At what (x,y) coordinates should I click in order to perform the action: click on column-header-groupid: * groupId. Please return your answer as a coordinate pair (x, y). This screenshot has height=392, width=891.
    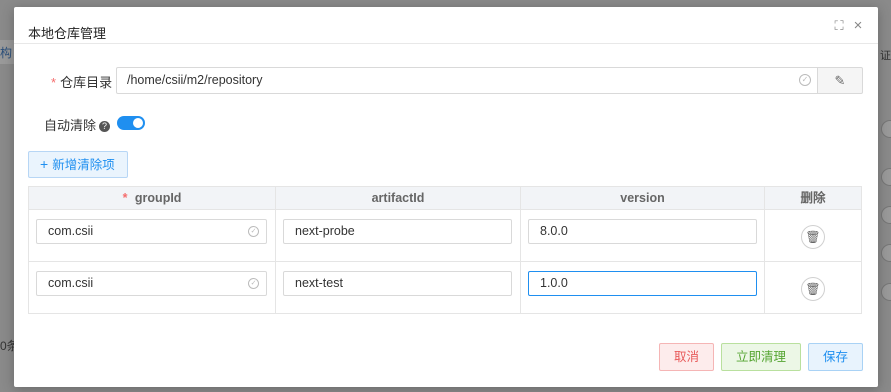
    Looking at the image, I should click on (152, 198).